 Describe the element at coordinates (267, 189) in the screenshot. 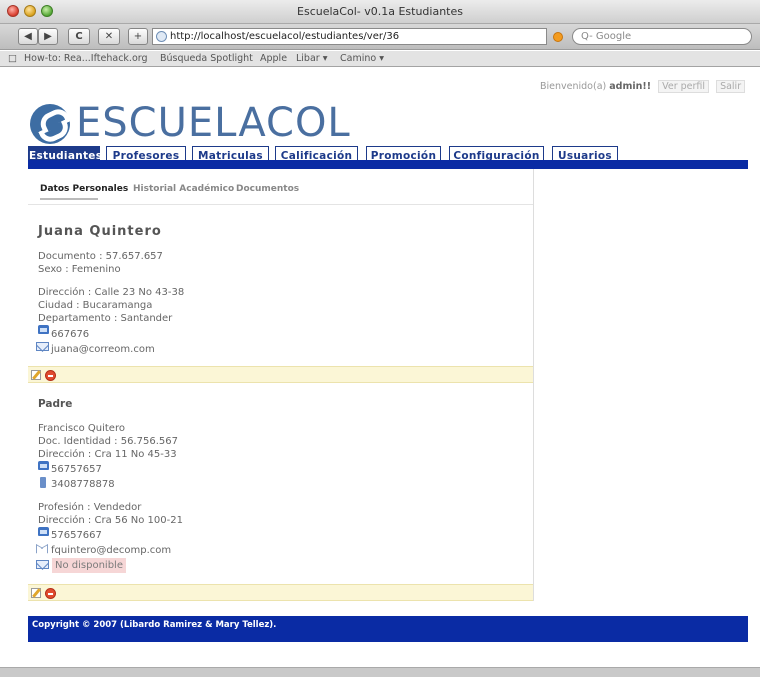

I see `subtab-documentos: Documentos` at that location.